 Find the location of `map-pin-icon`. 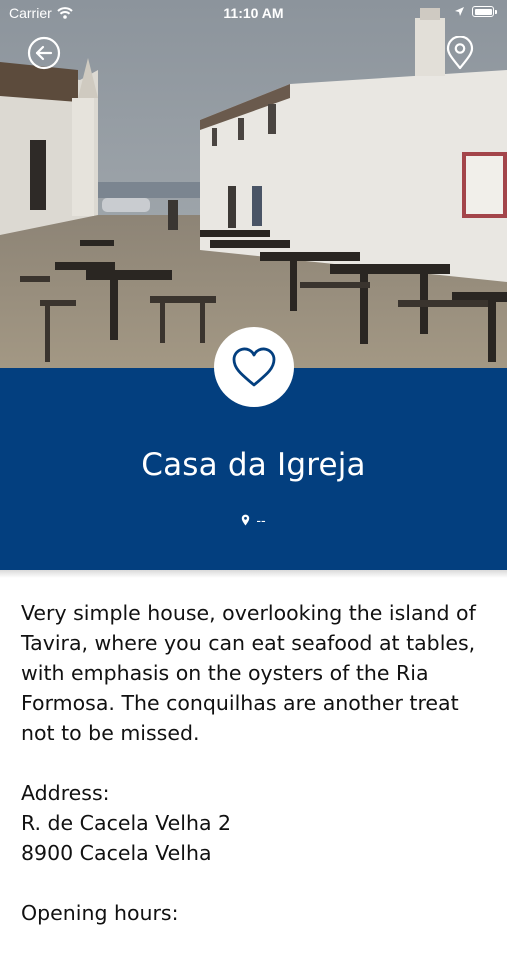

map-pin-icon is located at coordinates (460, 52).